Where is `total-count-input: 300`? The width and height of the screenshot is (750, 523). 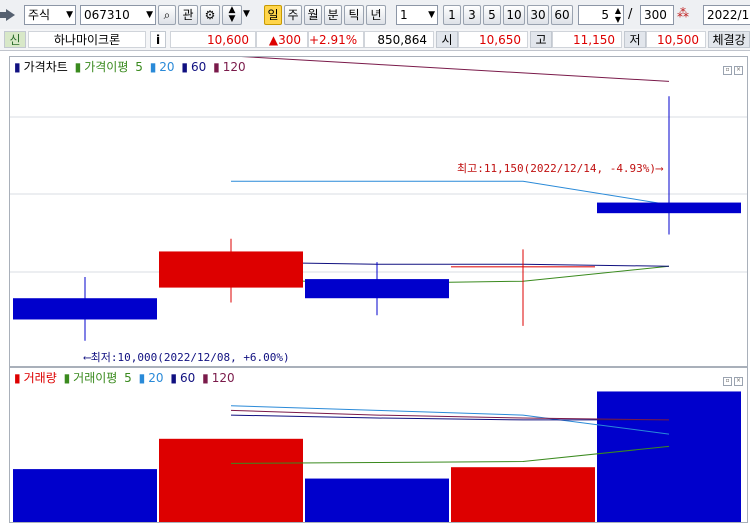 total-count-input: 300 is located at coordinates (657, 15).